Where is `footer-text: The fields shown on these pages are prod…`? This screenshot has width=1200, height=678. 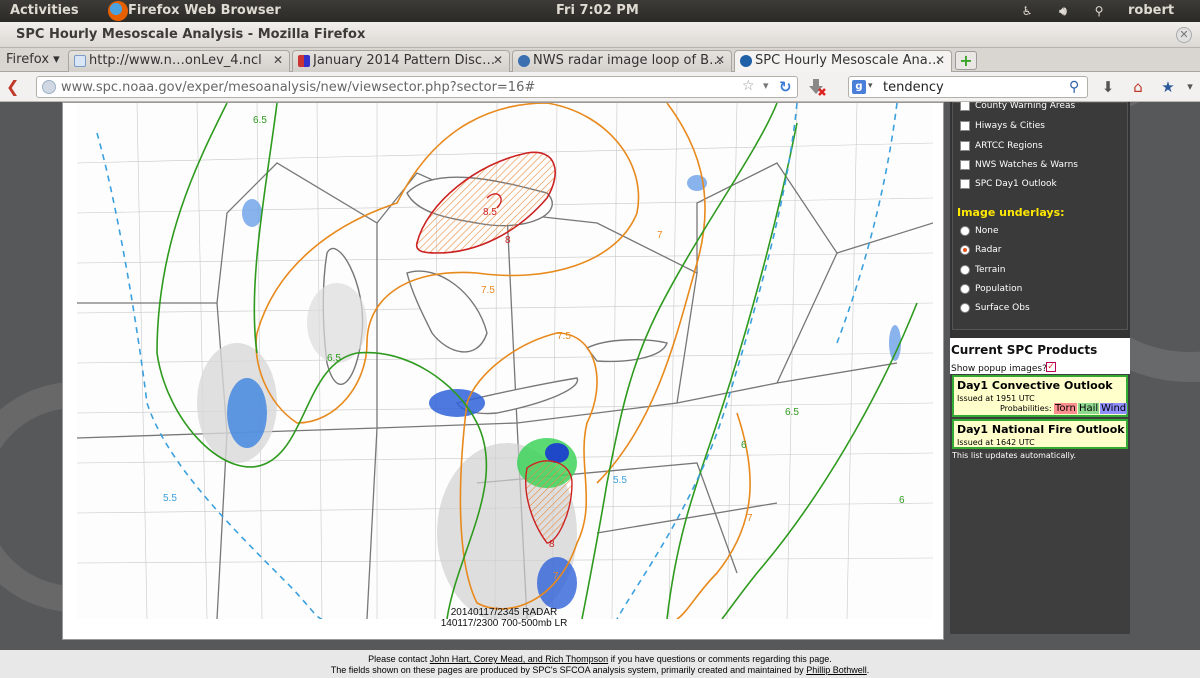
footer-text: The fields shown on these pages are prod… is located at coordinates (567, 670).